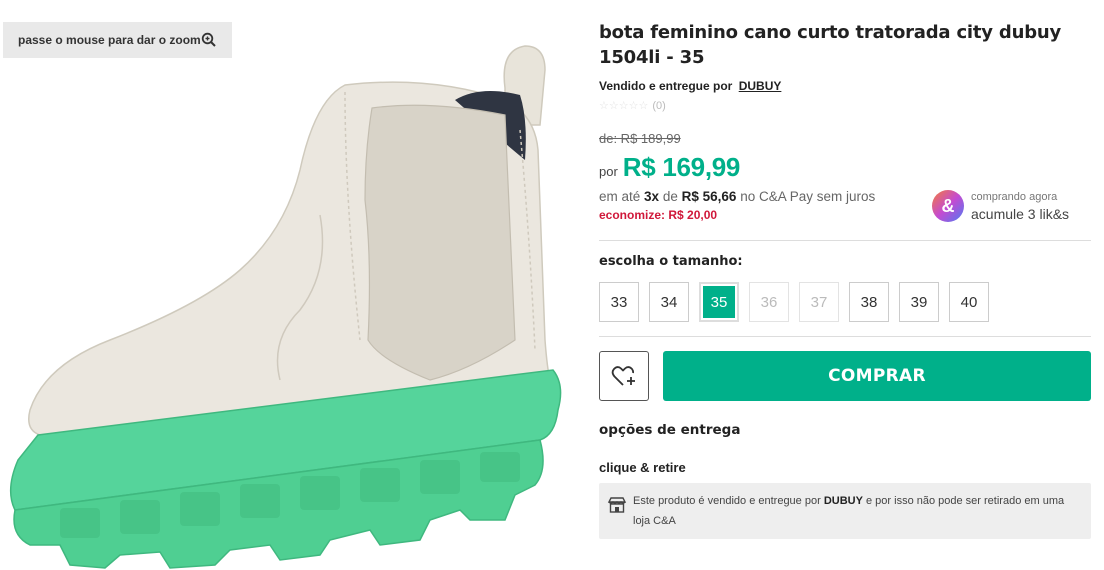 The height and width of the screenshot is (570, 1104). Describe the element at coordinates (877, 376) in the screenshot. I see `buy-button: COMPRAR` at that location.